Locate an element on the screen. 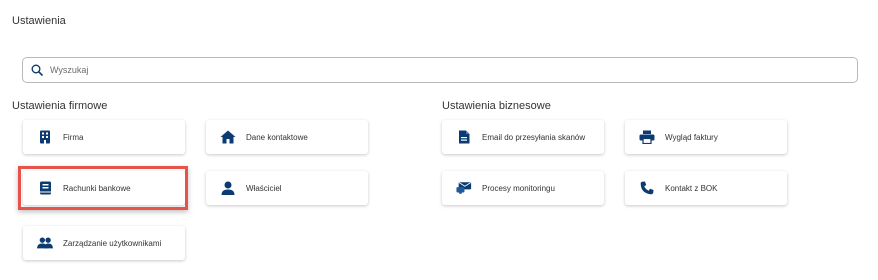 The height and width of the screenshot is (280, 878). card-label: Dane kontaktowe is located at coordinates (277, 137).